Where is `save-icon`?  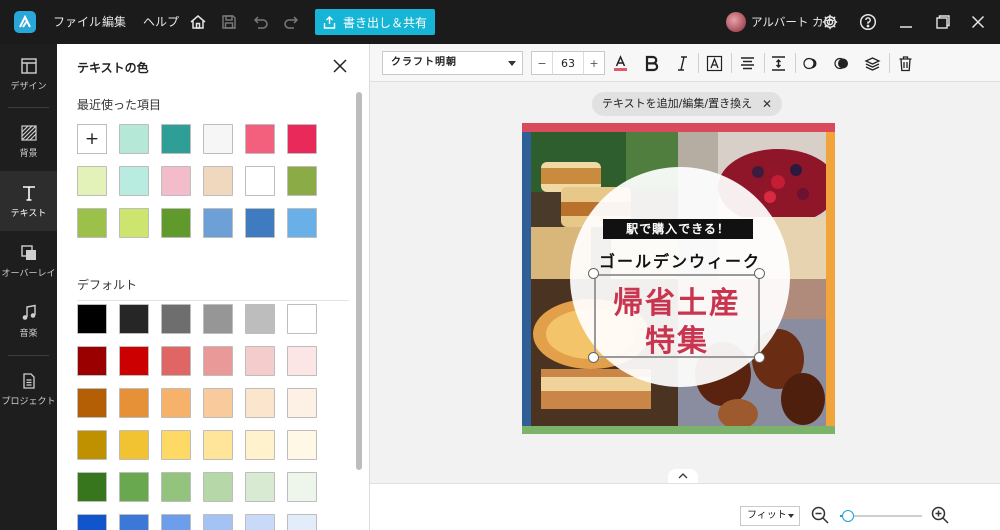
save-icon is located at coordinates (229, 22).